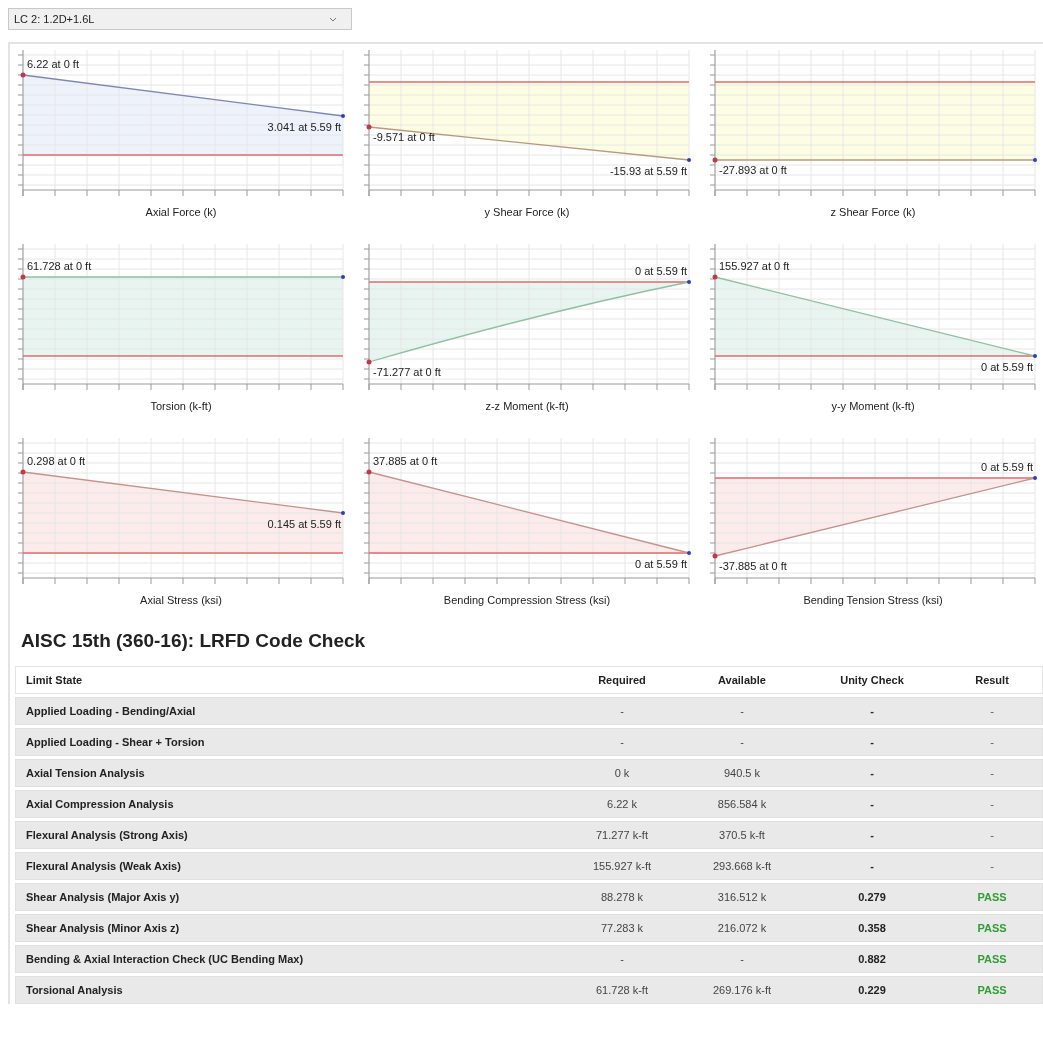 The width and height of the screenshot is (1043, 1041). What do you see at coordinates (165, 959) in the screenshot?
I see `table-cell-text: Bending & Axial Interaction Check (UC Bending Max)` at bounding box center [165, 959].